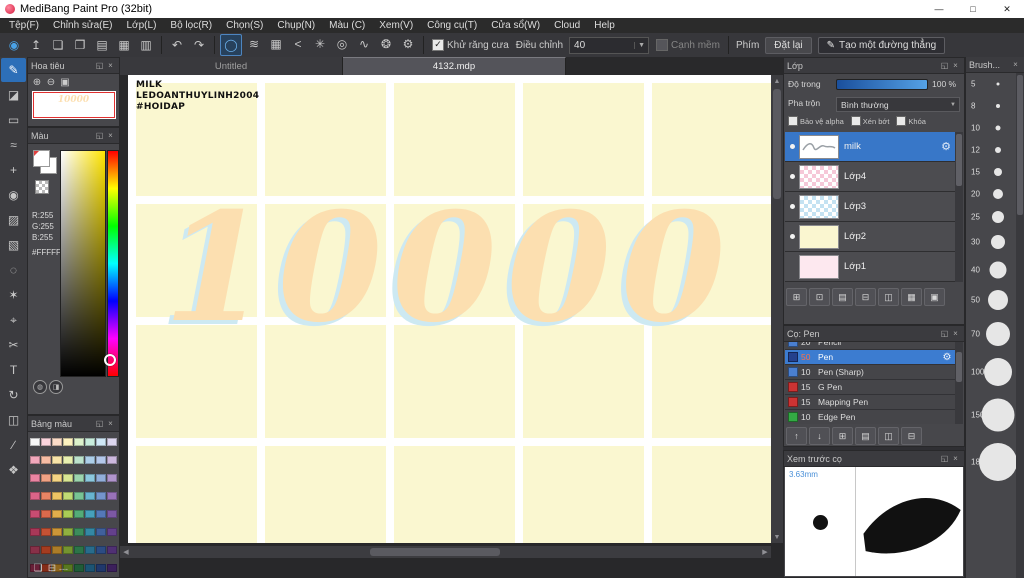  I want to click on vertical-scrollbar: ▲ ▼, so click(777, 309).